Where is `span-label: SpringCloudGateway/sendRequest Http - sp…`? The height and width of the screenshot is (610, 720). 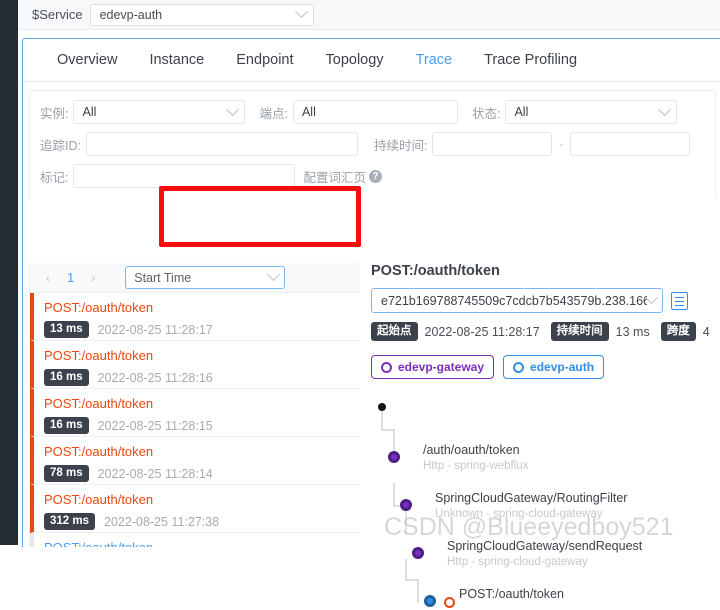
span-label: SpringCloudGateway/sendRequest Http - sp… is located at coordinates (544, 553).